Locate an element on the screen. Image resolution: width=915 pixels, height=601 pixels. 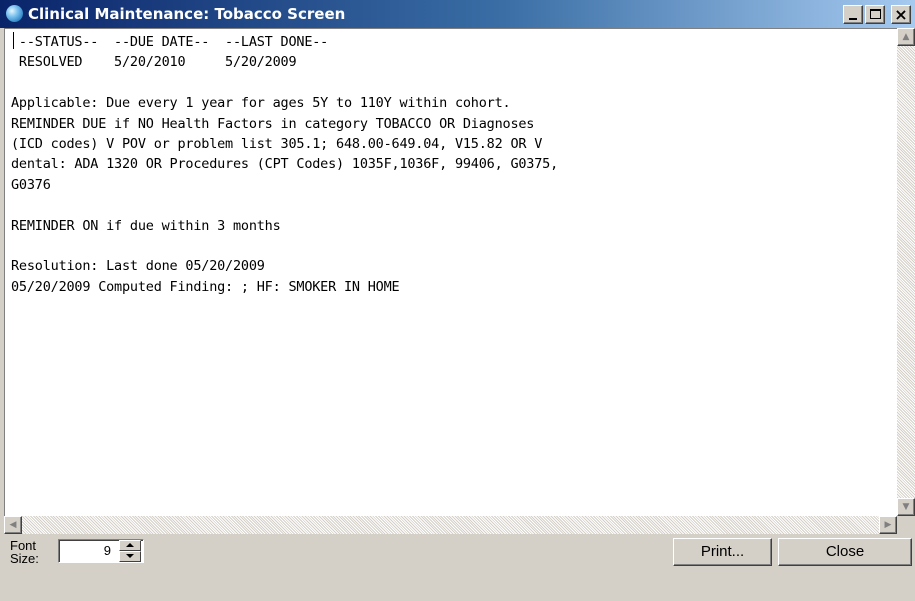
window-title: Clinical Maintenance: Tobacco Screen is located at coordinates (187, 14).